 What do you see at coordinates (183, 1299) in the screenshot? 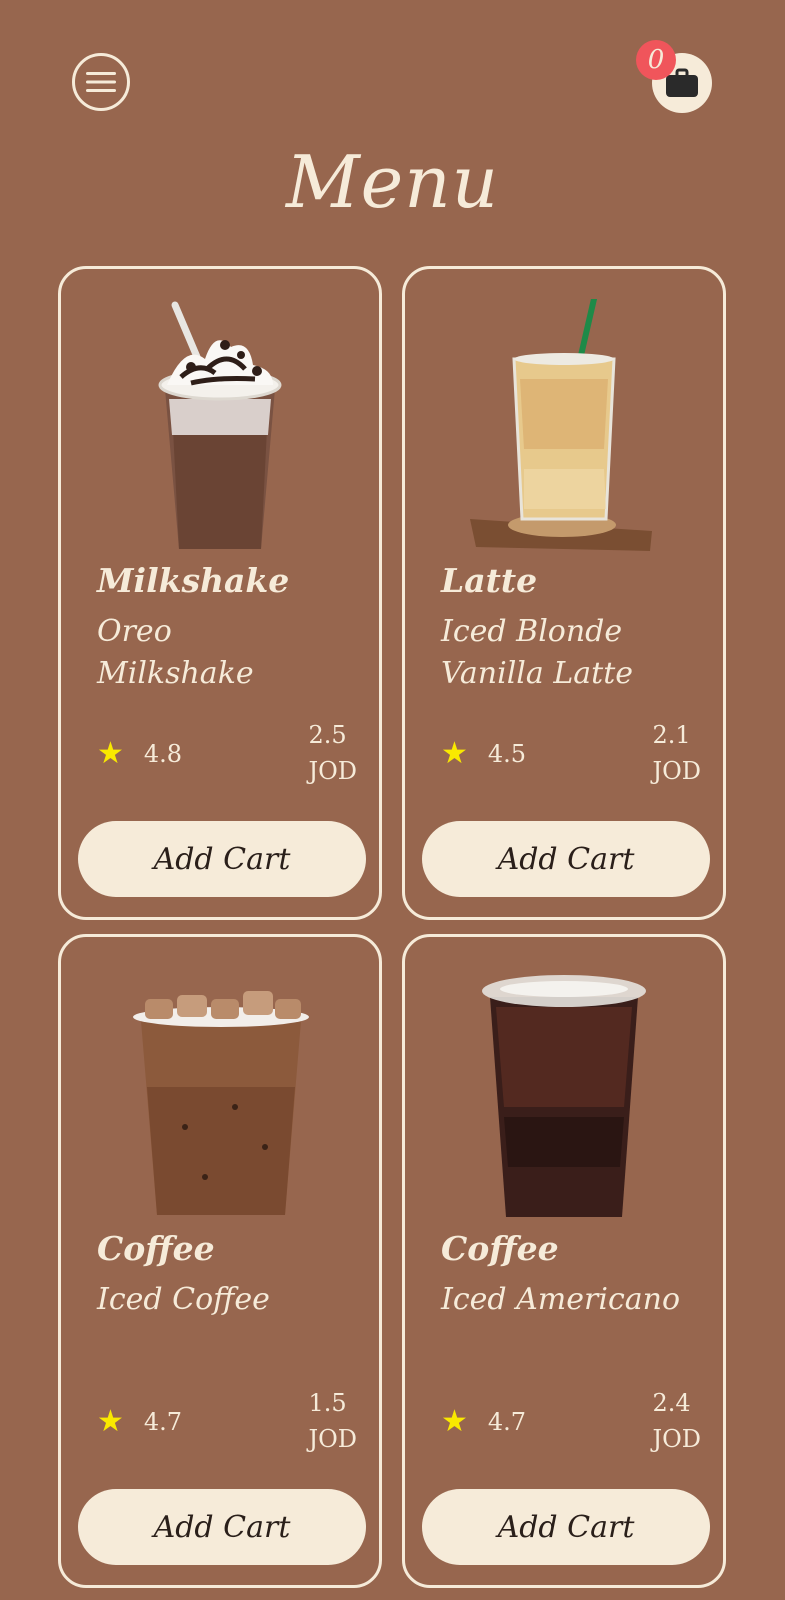
I see `product-description: Iced Coffee` at bounding box center [183, 1299].